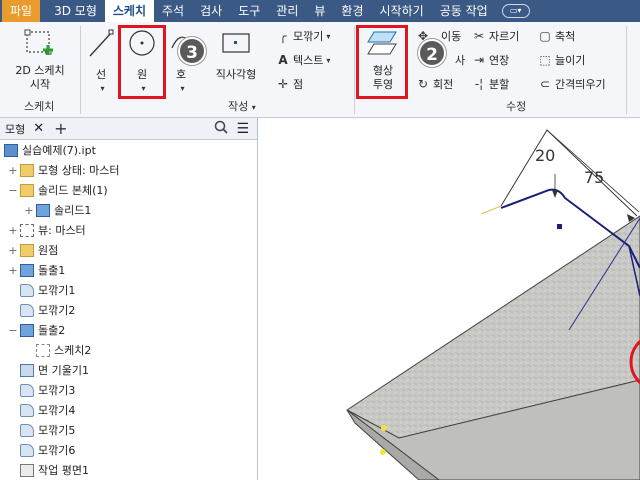 The image size is (640, 480). I want to click on ribbon-display-toggle-icon: ▭▾, so click(515, 11).